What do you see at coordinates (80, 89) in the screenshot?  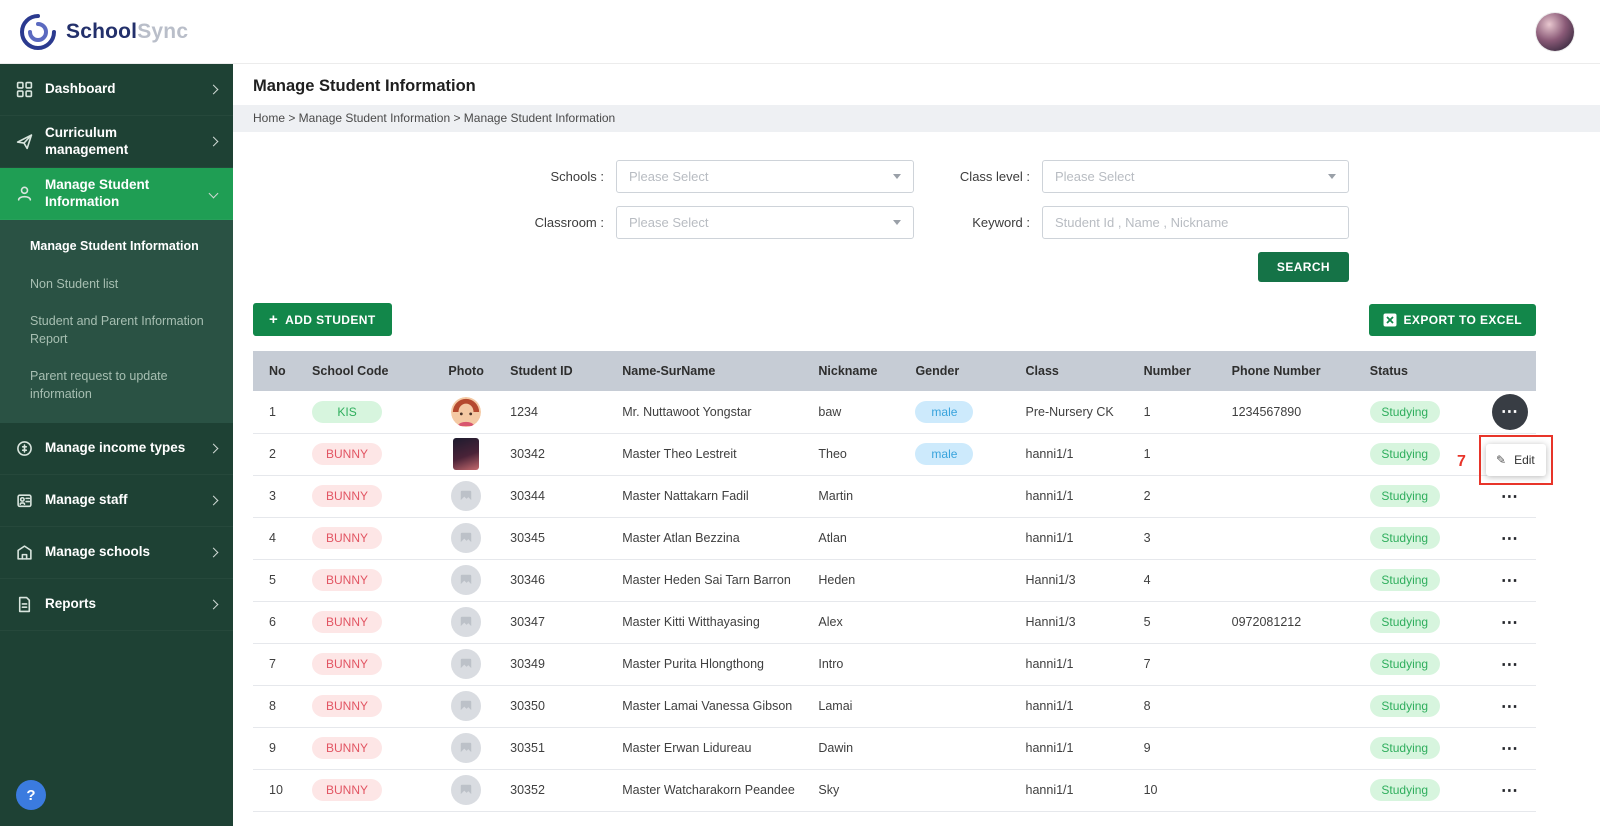 I see `sidebar-item-label: Dashboard` at bounding box center [80, 89].